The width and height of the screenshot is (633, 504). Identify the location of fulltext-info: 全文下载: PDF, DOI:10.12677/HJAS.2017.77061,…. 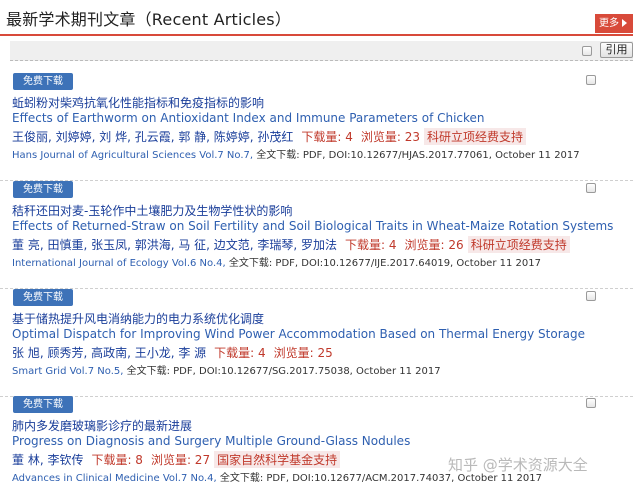
(416, 155).